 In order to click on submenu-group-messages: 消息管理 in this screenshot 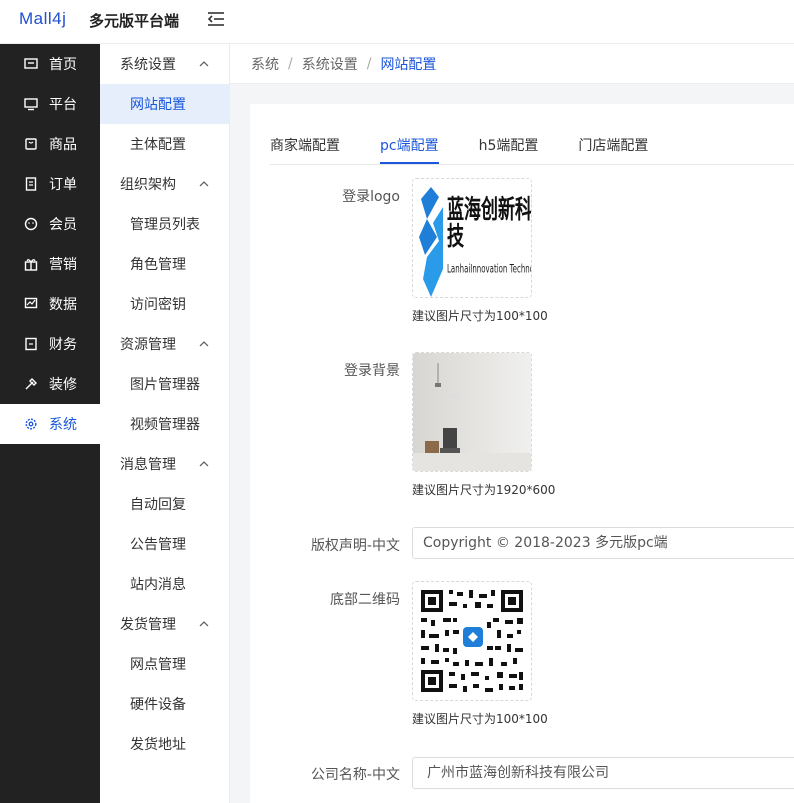, I will do `click(164, 464)`.